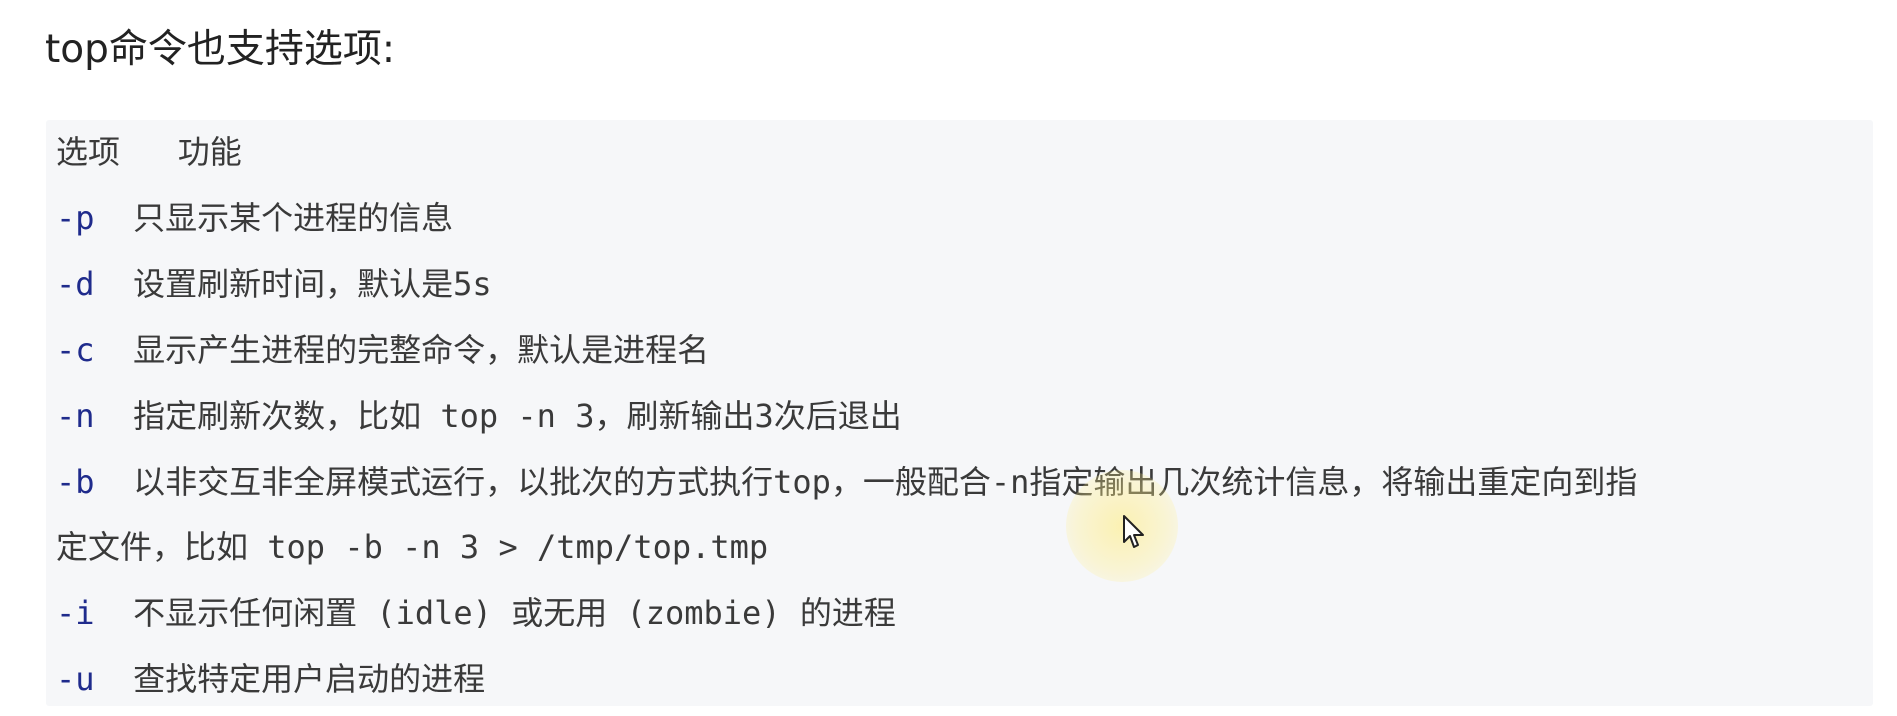  What do you see at coordinates (402, 350) in the screenshot?
I see `option-description: 显示产生进程的完整命令，默认是进程名` at bounding box center [402, 350].